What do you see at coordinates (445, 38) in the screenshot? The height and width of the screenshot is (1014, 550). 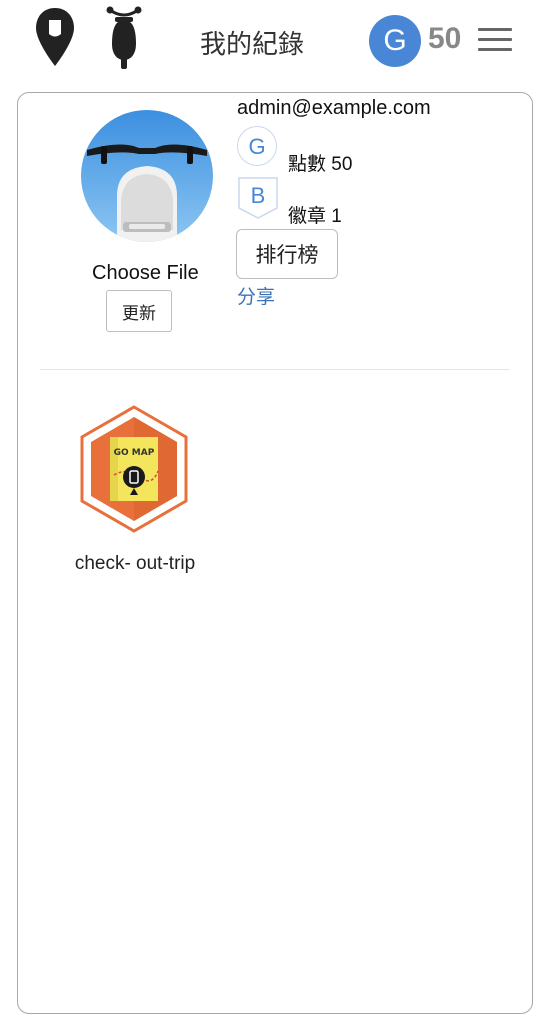 I see `points-count: 50` at bounding box center [445, 38].